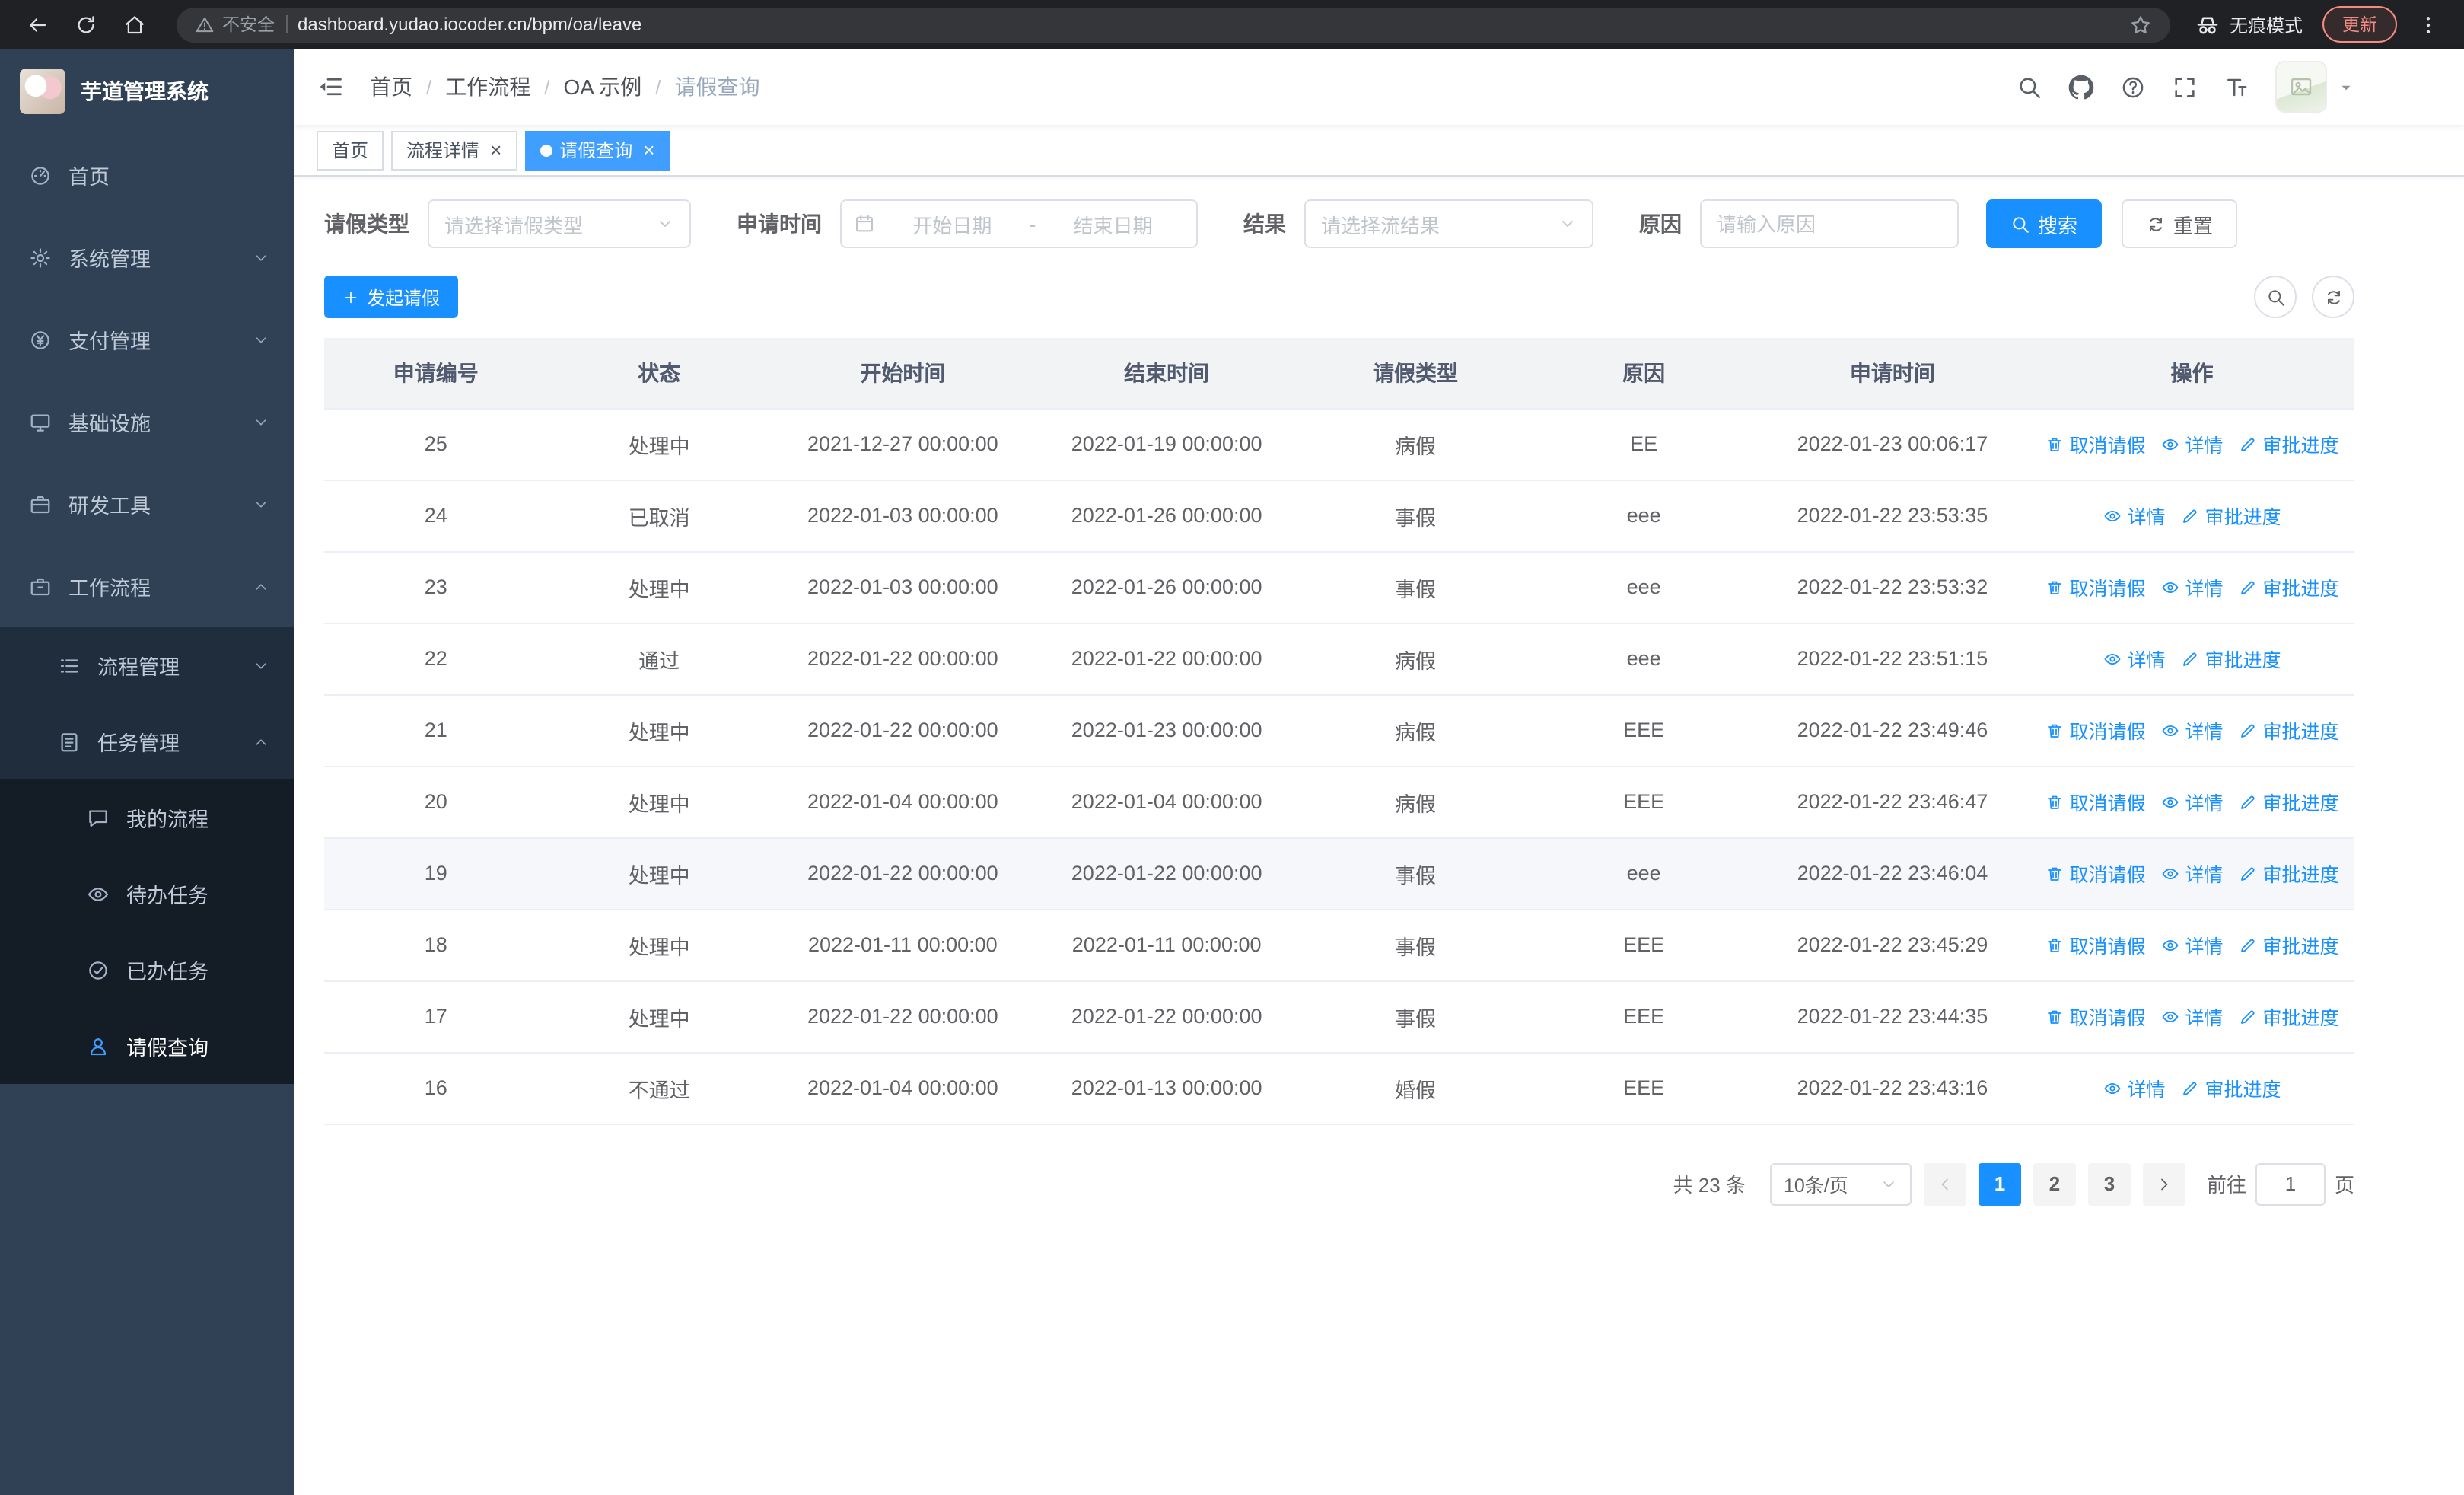  What do you see at coordinates (717, 87) in the screenshot?
I see `breadcrumb-item: 请假查询` at bounding box center [717, 87].